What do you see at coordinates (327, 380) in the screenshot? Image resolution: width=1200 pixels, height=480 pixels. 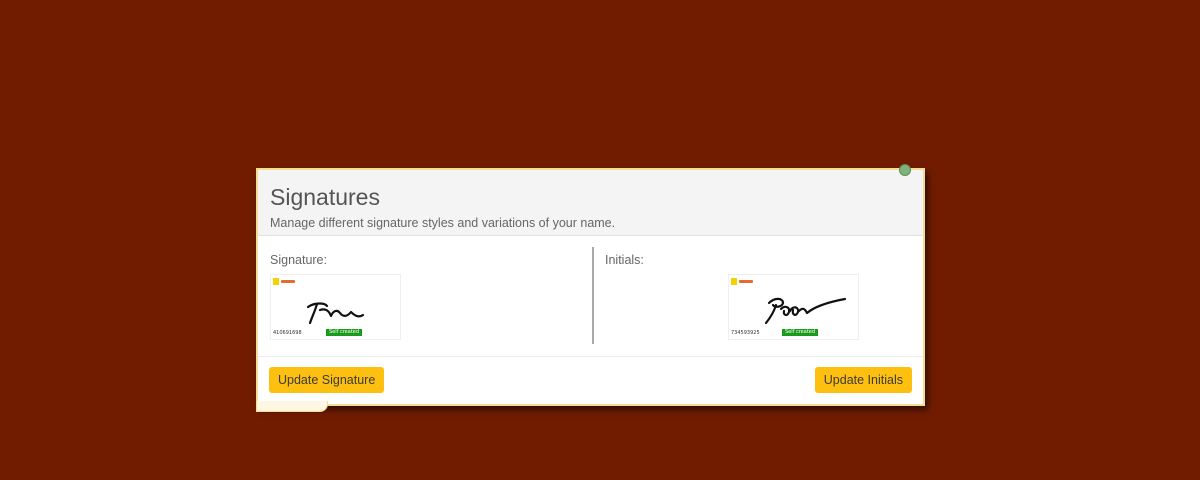 I see `update-signature-button: Update Signature` at bounding box center [327, 380].